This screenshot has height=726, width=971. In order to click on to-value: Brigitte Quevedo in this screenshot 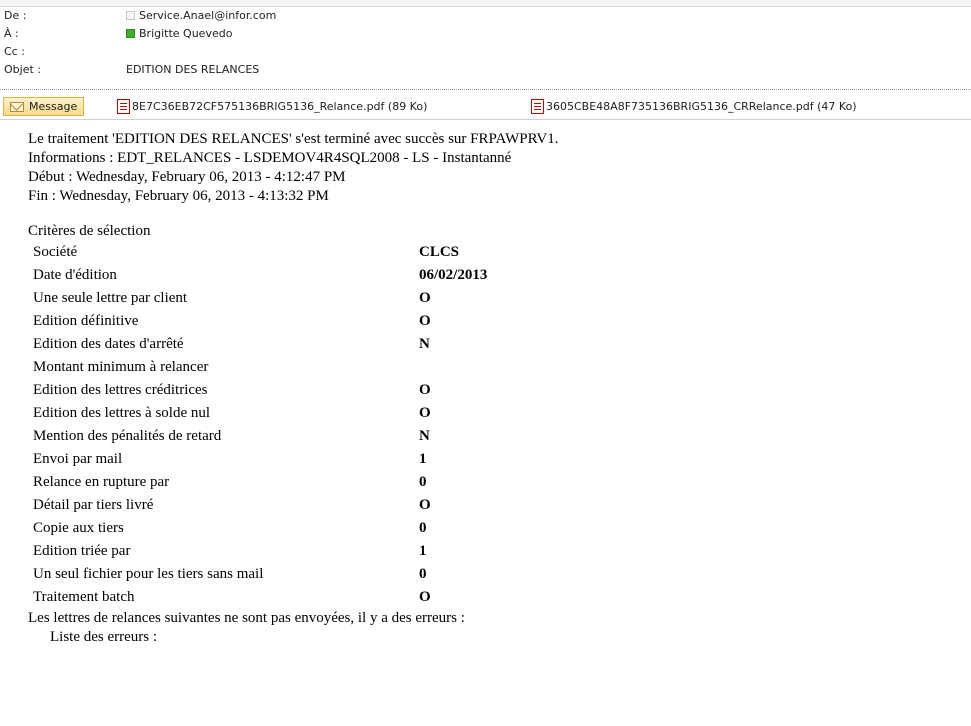, I will do `click(186, 33)`.